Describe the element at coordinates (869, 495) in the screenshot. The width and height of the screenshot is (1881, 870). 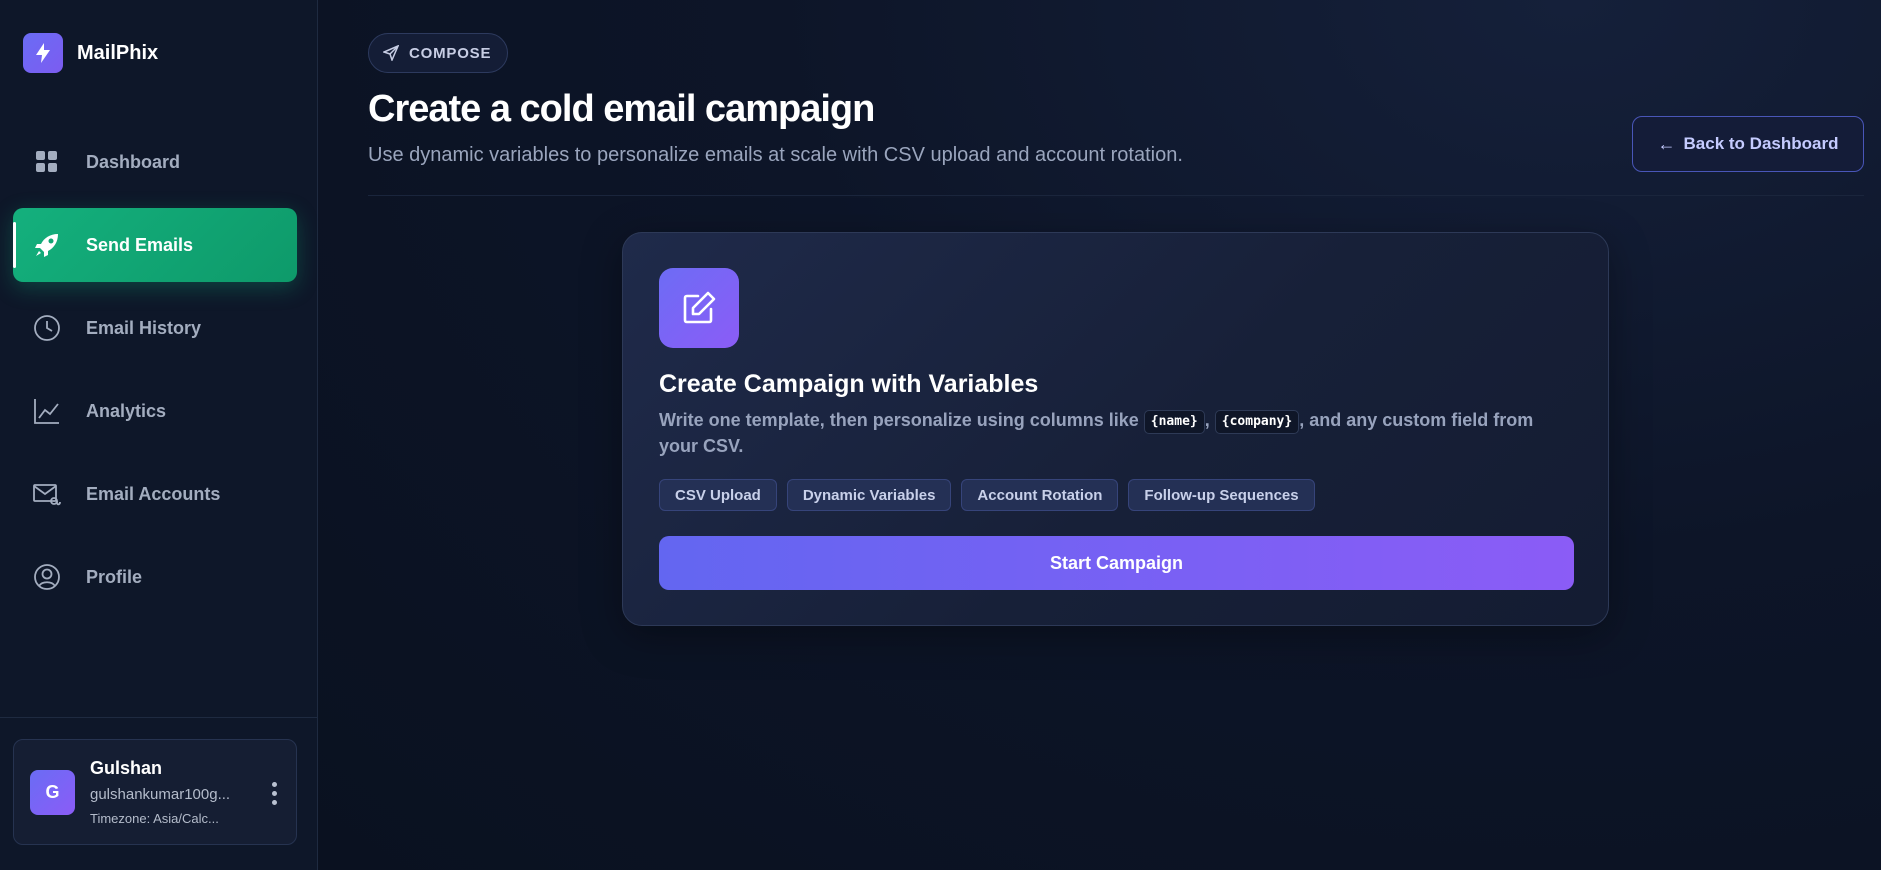
I see `tag-dynamic-variables: Dynamic Variables` at that location.